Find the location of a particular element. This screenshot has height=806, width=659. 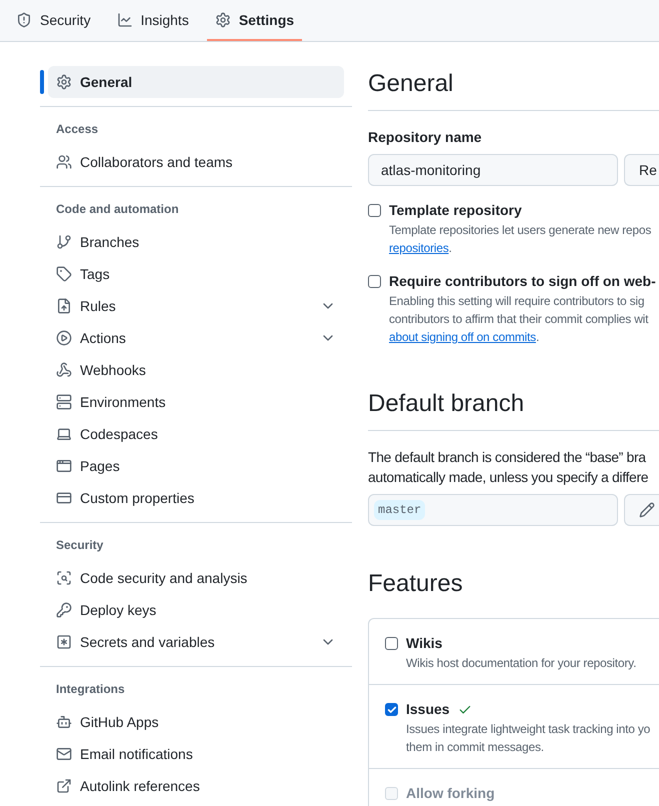

section-header: Security is located at coordinates (79, 545).